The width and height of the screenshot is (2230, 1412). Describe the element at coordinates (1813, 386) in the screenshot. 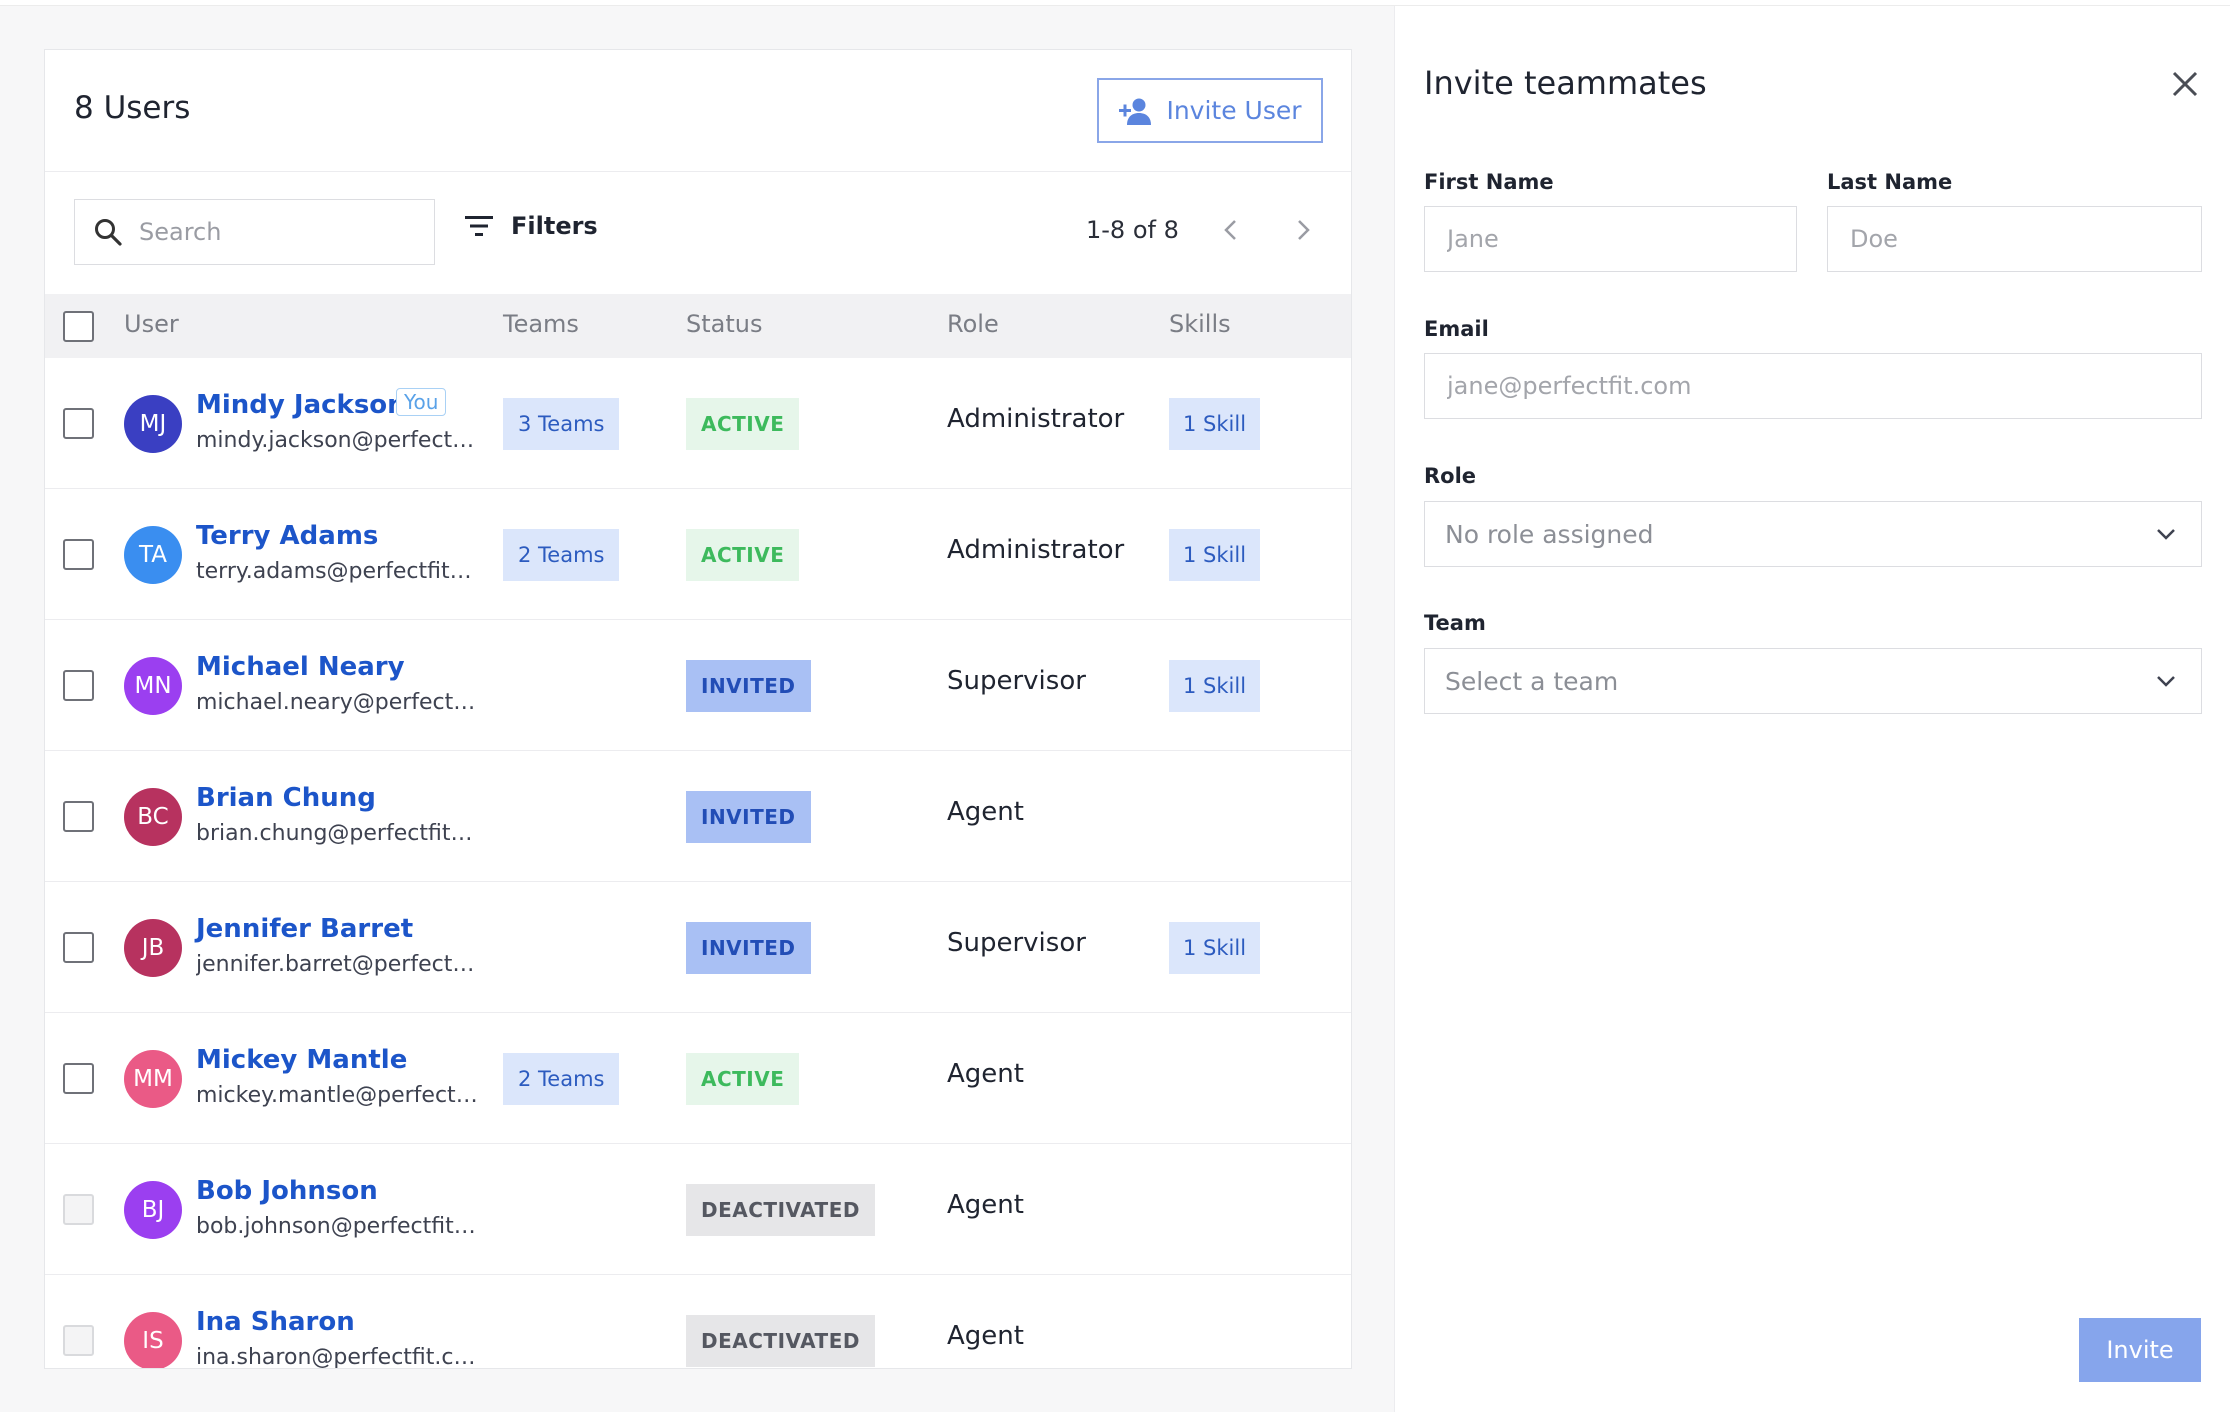

I see `email-field` at that location.